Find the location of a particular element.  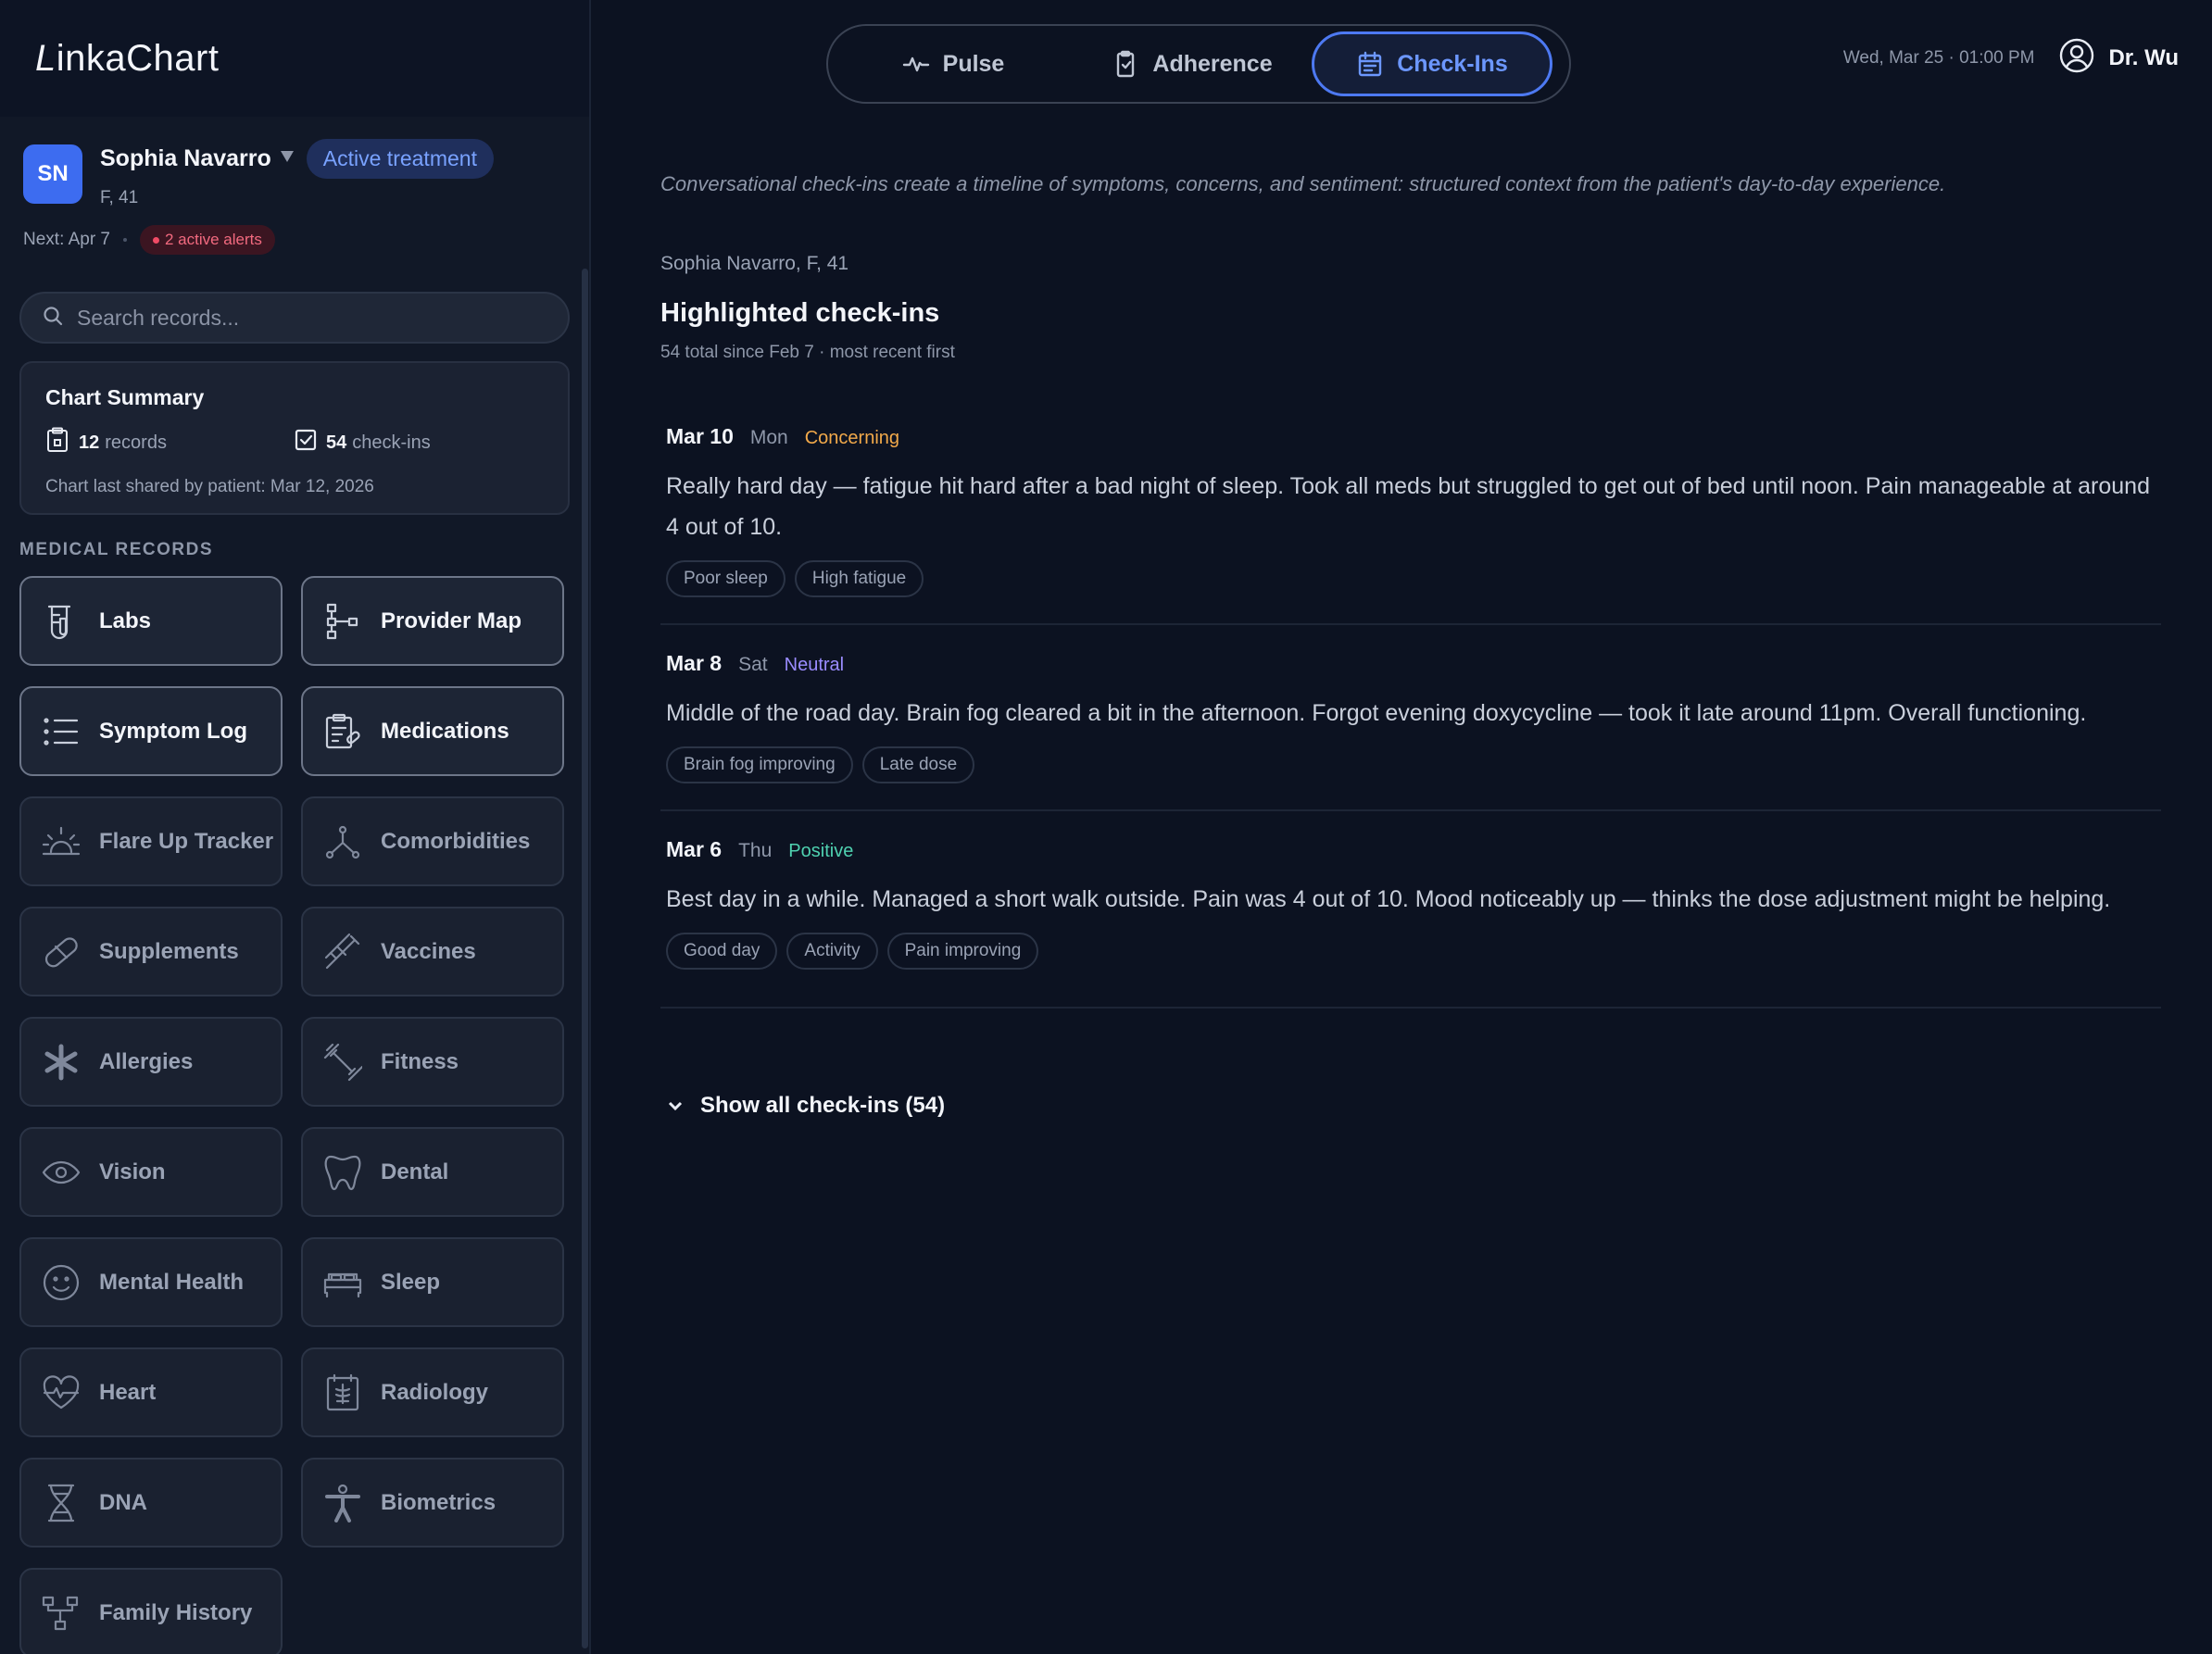

record-allergies: Allergies is located at coordinates (151, 1062).